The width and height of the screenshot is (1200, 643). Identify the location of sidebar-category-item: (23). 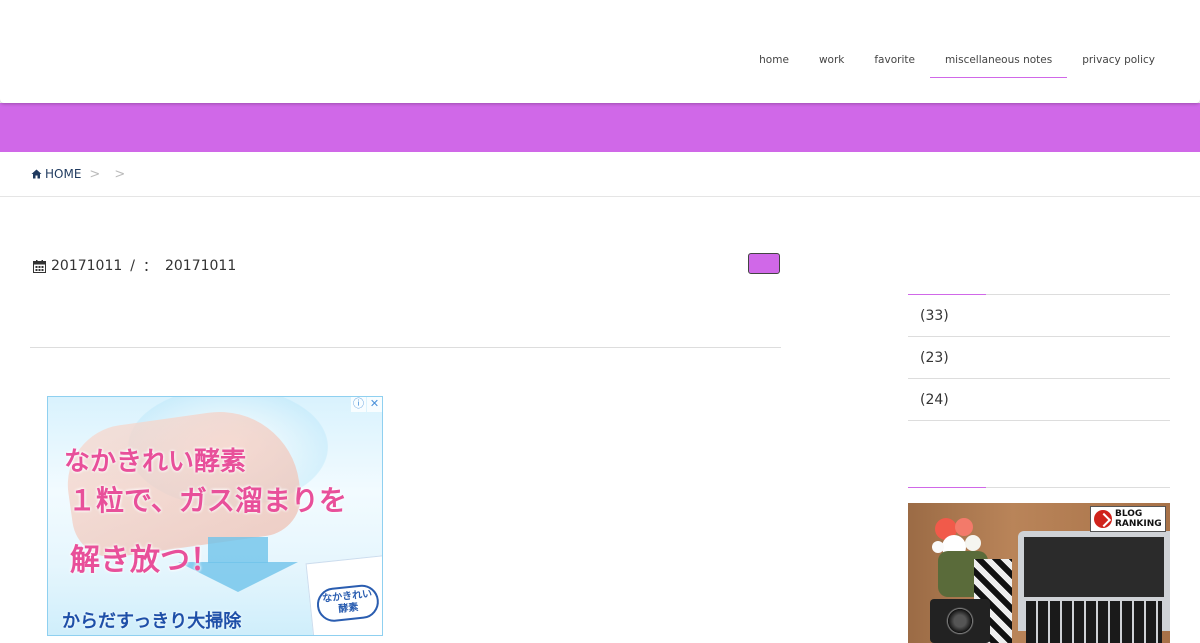
(1039, 358).